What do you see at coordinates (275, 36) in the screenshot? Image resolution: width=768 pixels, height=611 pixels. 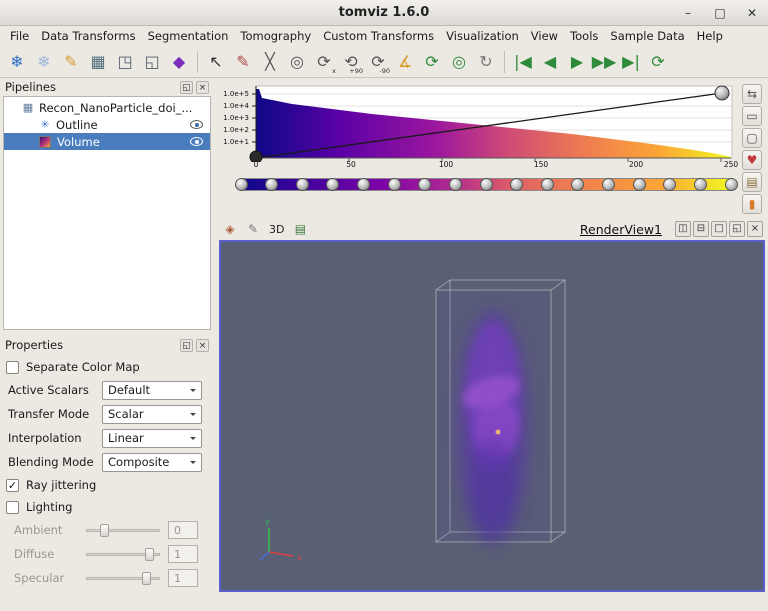 I see `menu-tomography: Tomography` at bounding box center [275, 36].